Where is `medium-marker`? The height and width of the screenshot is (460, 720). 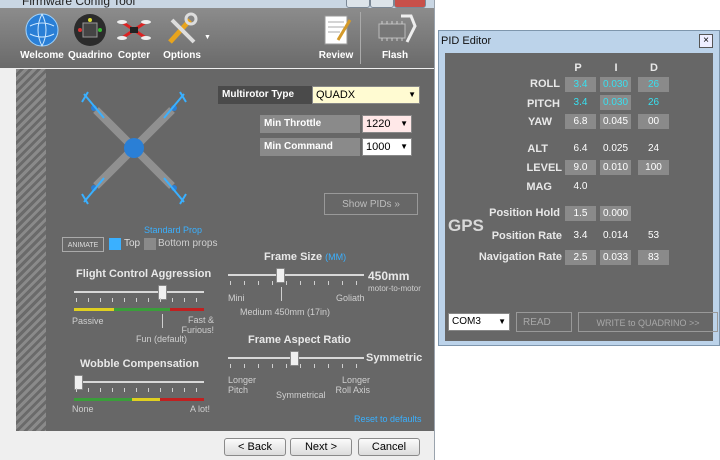 medium-marker is located at coordinates (281, 294).